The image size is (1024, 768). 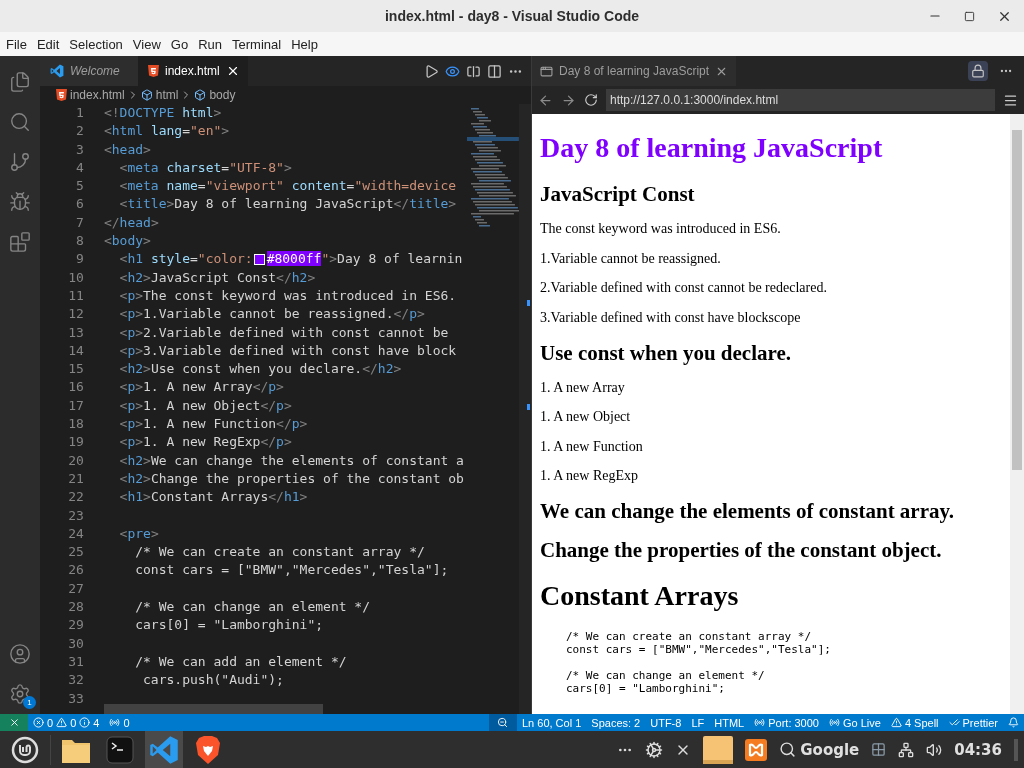 What do you see at coordinates (213, 709) in the screenshot?
I see `horizontal-scrollbar` at bounding box center [213, 709].